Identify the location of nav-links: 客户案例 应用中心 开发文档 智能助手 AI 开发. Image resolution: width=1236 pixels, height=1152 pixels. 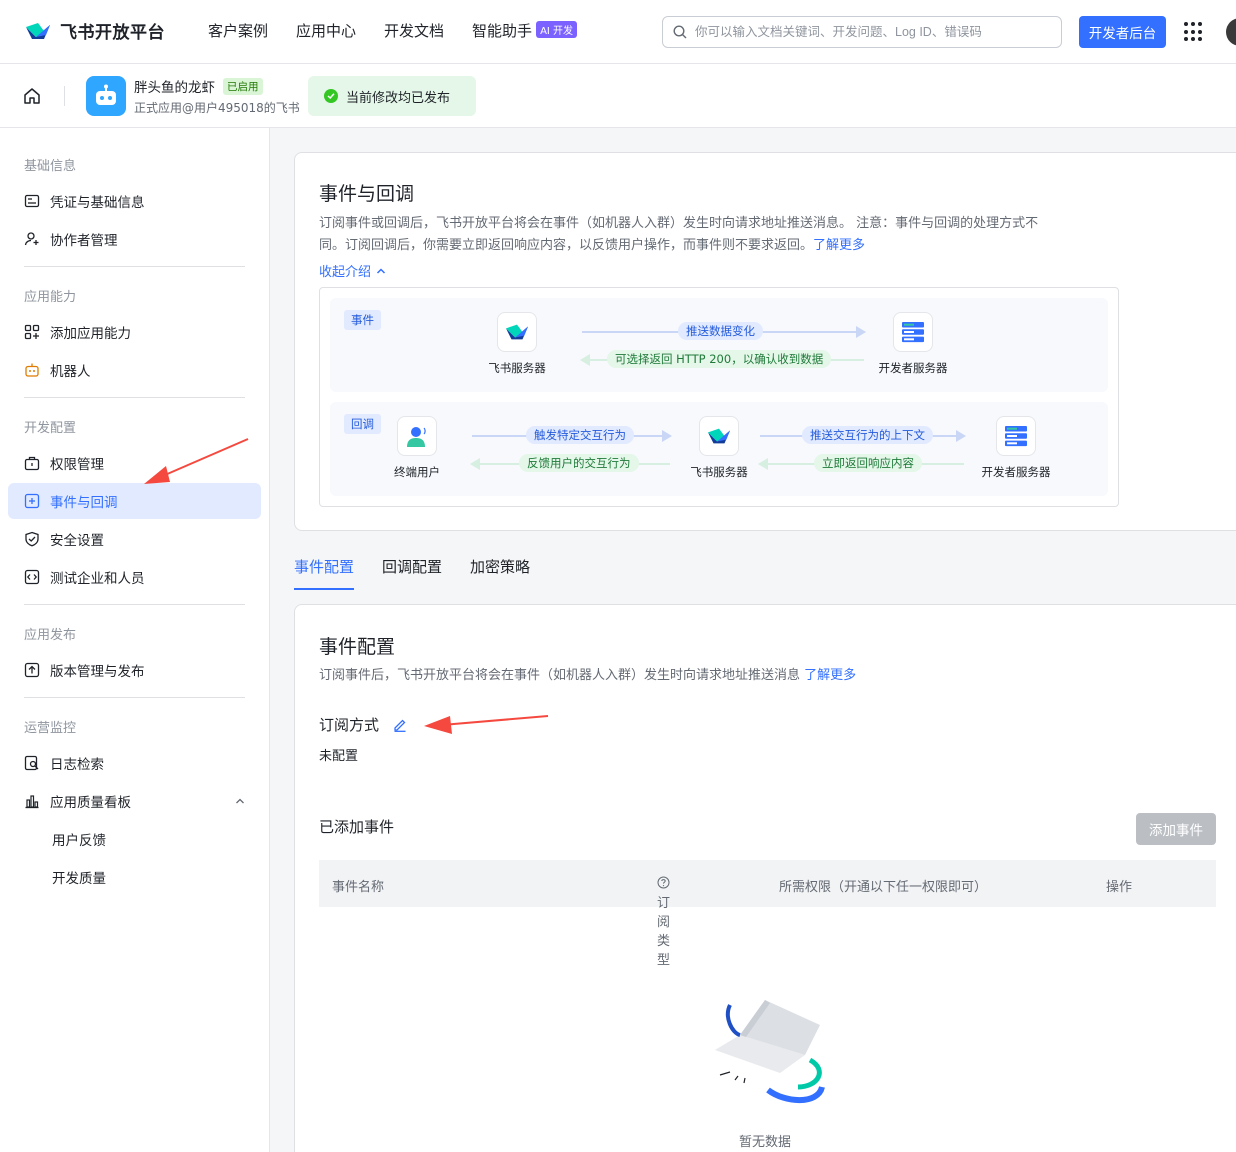
(393, 30).